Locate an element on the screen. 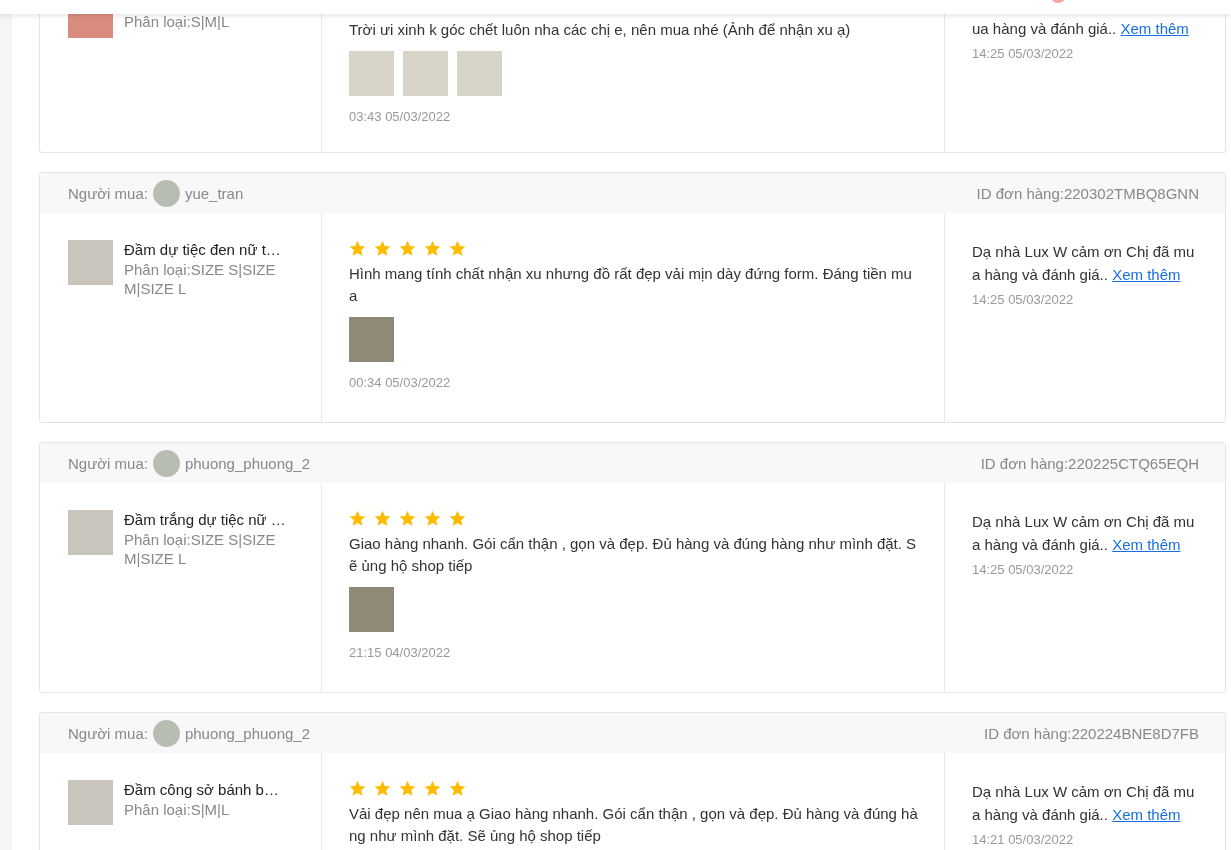 This screenshot has height=850, width=1231. review-time: 21:15 04/03/2022 is located at coordinates (400, 652).